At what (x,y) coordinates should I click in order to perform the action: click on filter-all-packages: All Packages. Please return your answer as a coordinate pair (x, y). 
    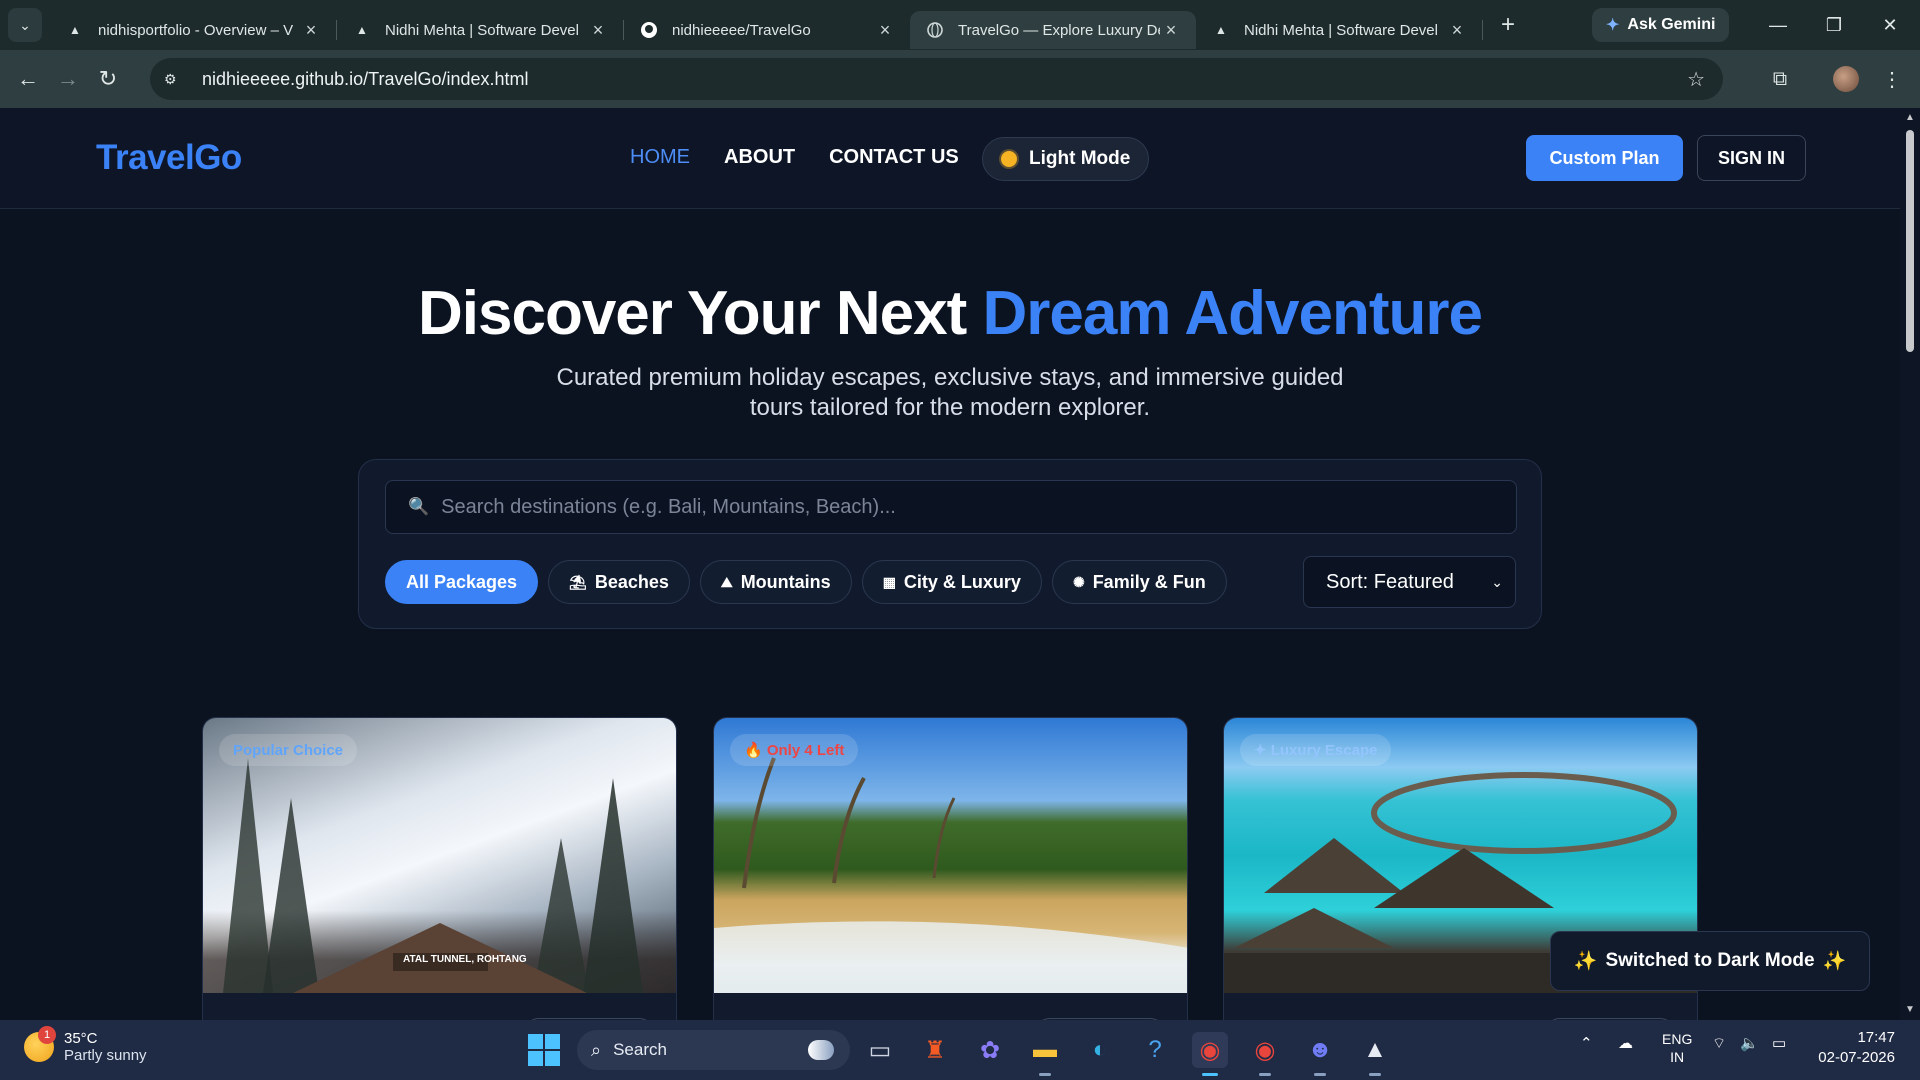
    Looking at the image, I should click on (462, 582).